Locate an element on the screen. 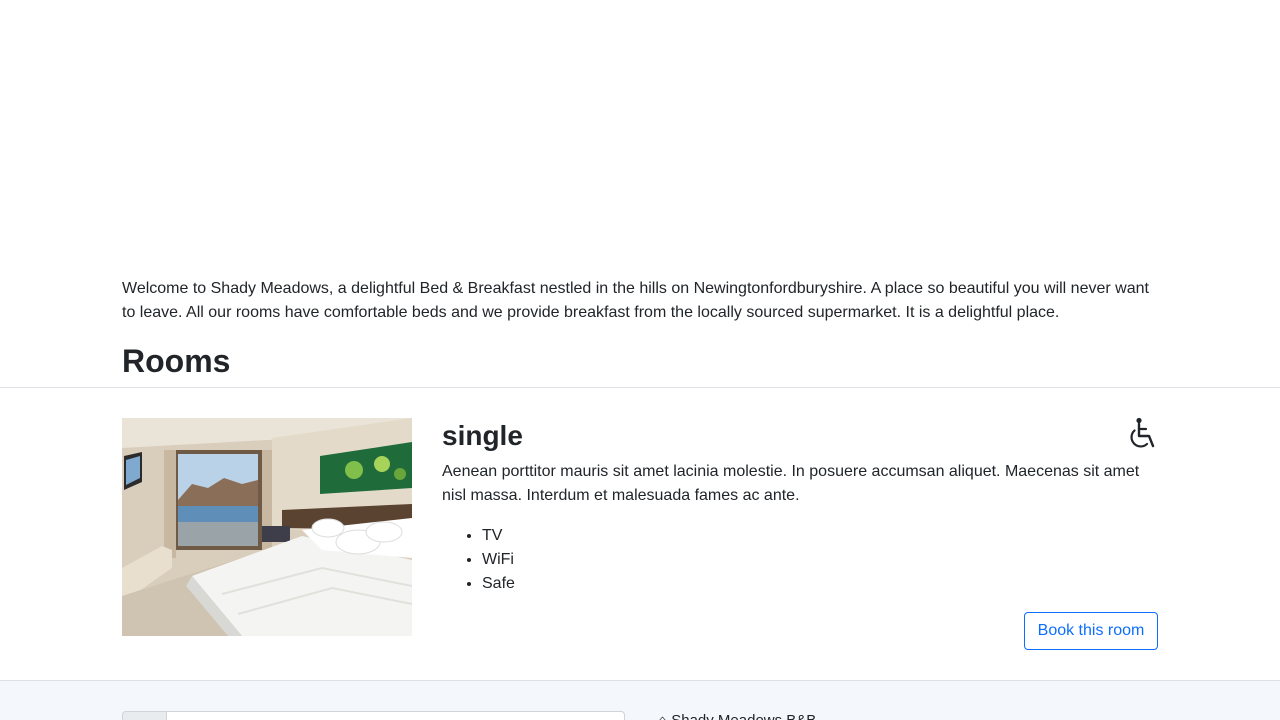 This screenshot has height=720, width=1280. footer-input-group is located at coordinates (373, 715).